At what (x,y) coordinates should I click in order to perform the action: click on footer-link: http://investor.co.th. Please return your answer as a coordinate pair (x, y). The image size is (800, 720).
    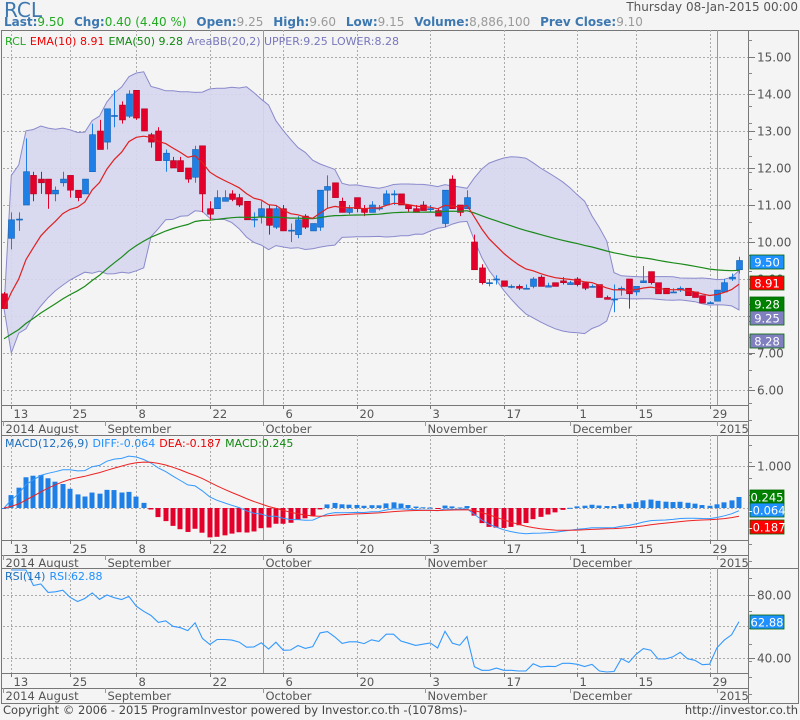
    Looking at the image, I should click on (741, 710).